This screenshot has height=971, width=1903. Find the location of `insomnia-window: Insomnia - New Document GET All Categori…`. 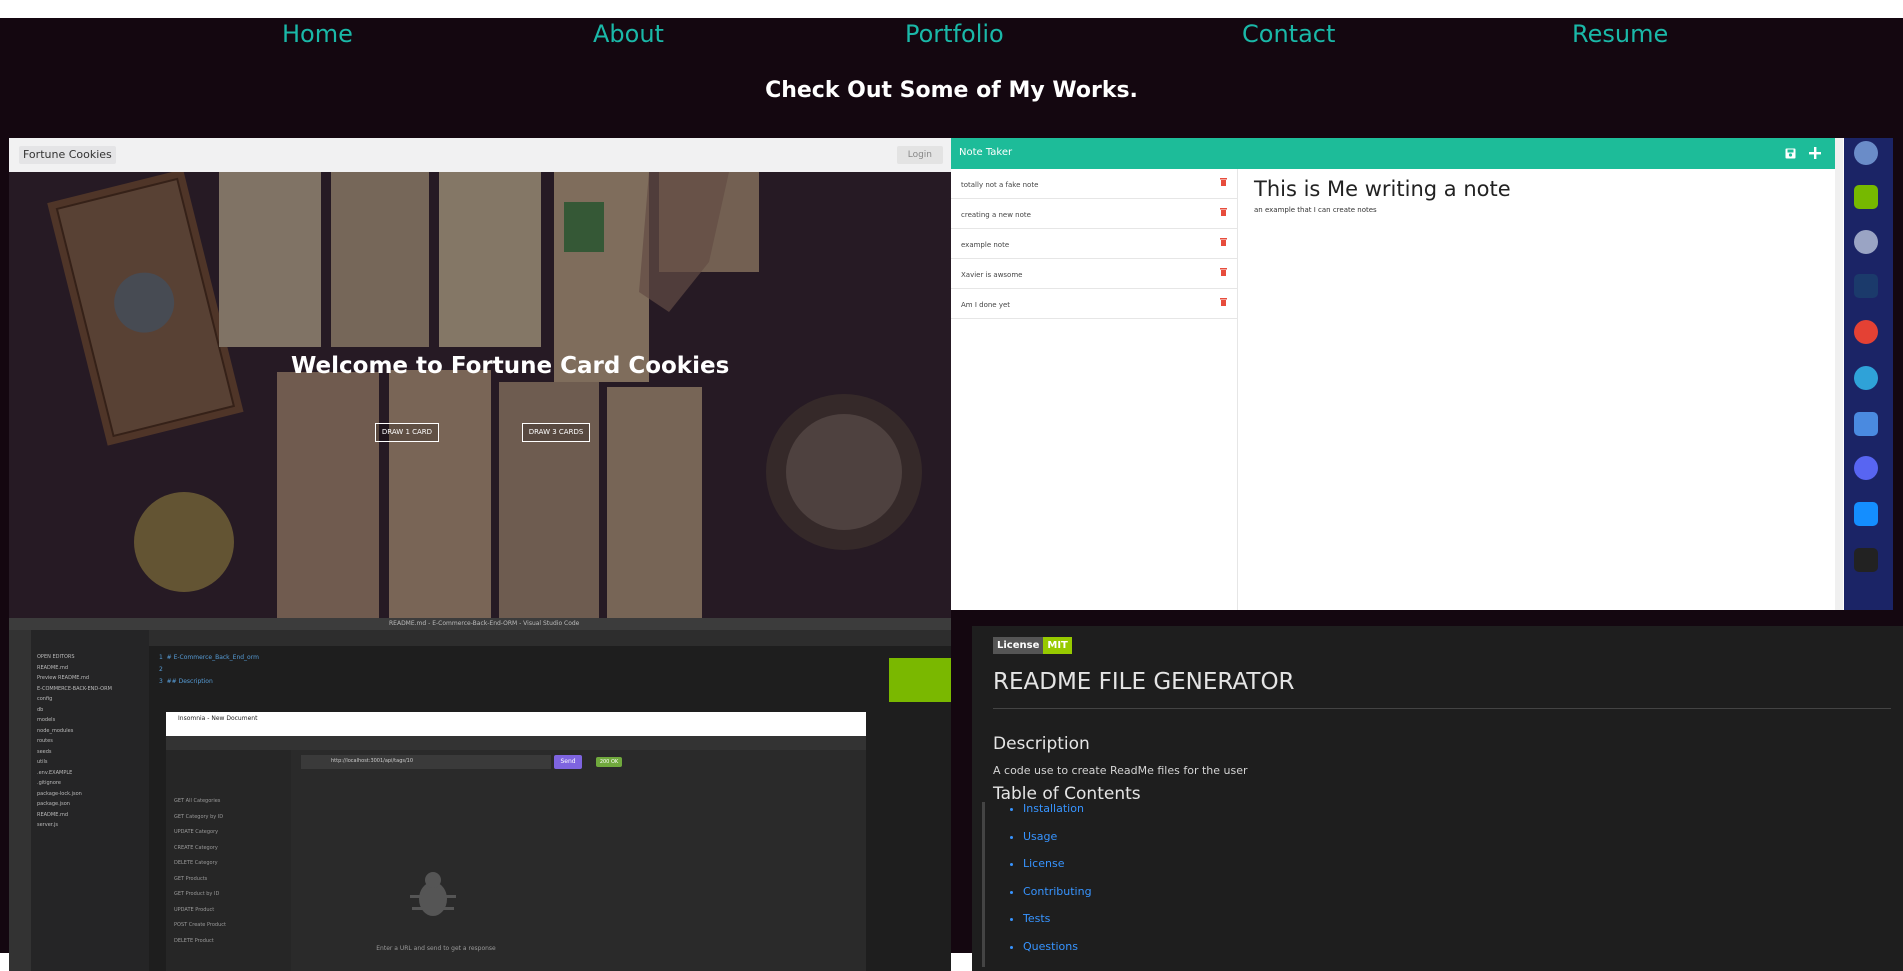

insomnia-window: Insomnia - New Document GET All Categori… is located at coordinates (516, 841).